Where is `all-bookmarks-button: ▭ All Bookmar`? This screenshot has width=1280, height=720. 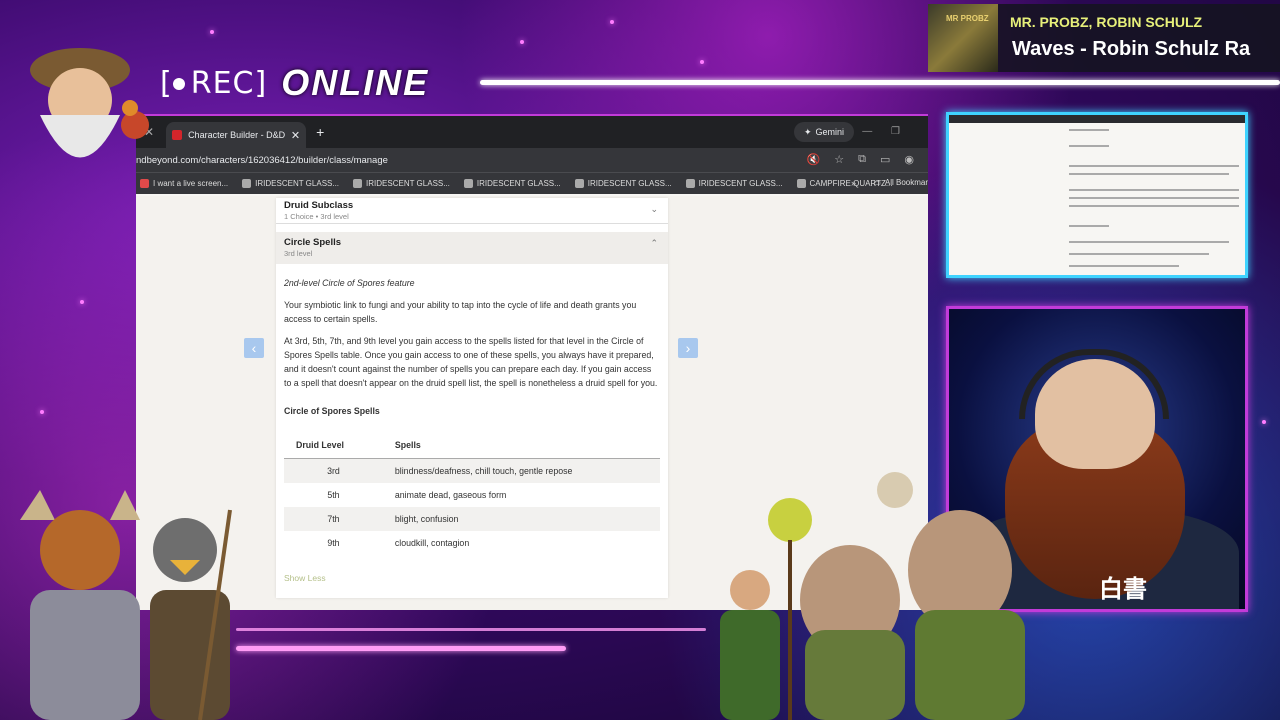 all-bookmarks-button: ▭ All Bookmar is located at coordinates (900, 182).